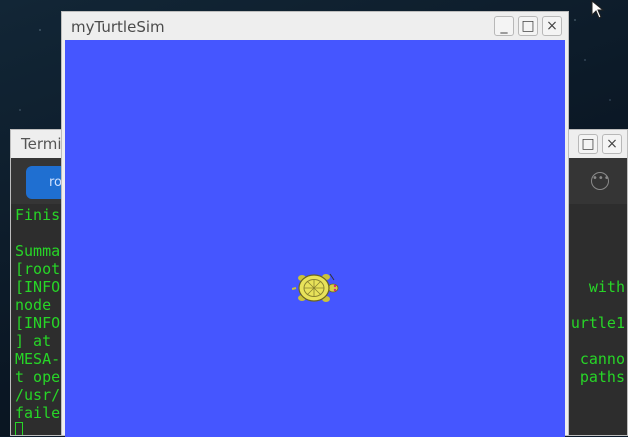  What do you see at coordinates (602, 377) in the screenshot?
I see `terminal-line-tail: paths` at bounding box center [602, 377].